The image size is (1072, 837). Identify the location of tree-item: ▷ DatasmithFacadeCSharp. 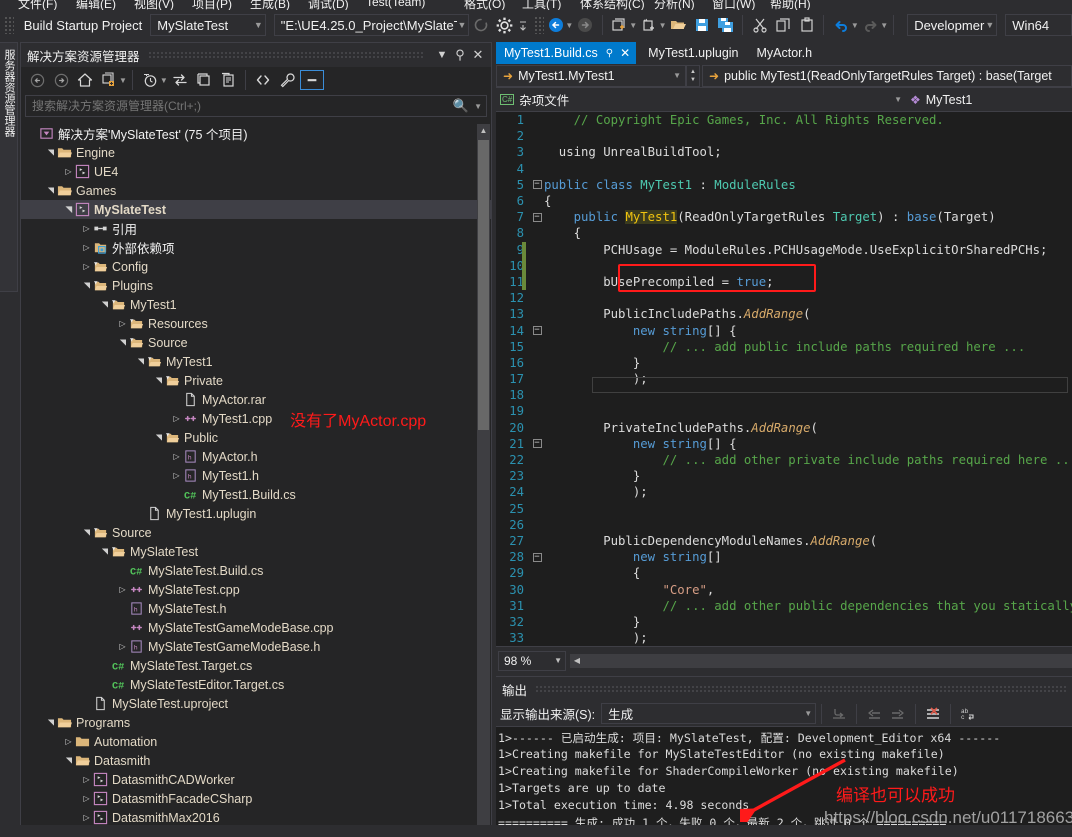
(256, 798).